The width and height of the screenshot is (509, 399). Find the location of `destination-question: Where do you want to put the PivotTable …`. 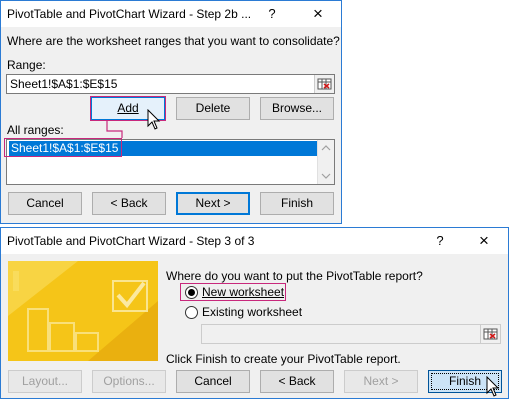

destination-question: Where do you want to put the PivotTable … is located at coordinates (294, 276).